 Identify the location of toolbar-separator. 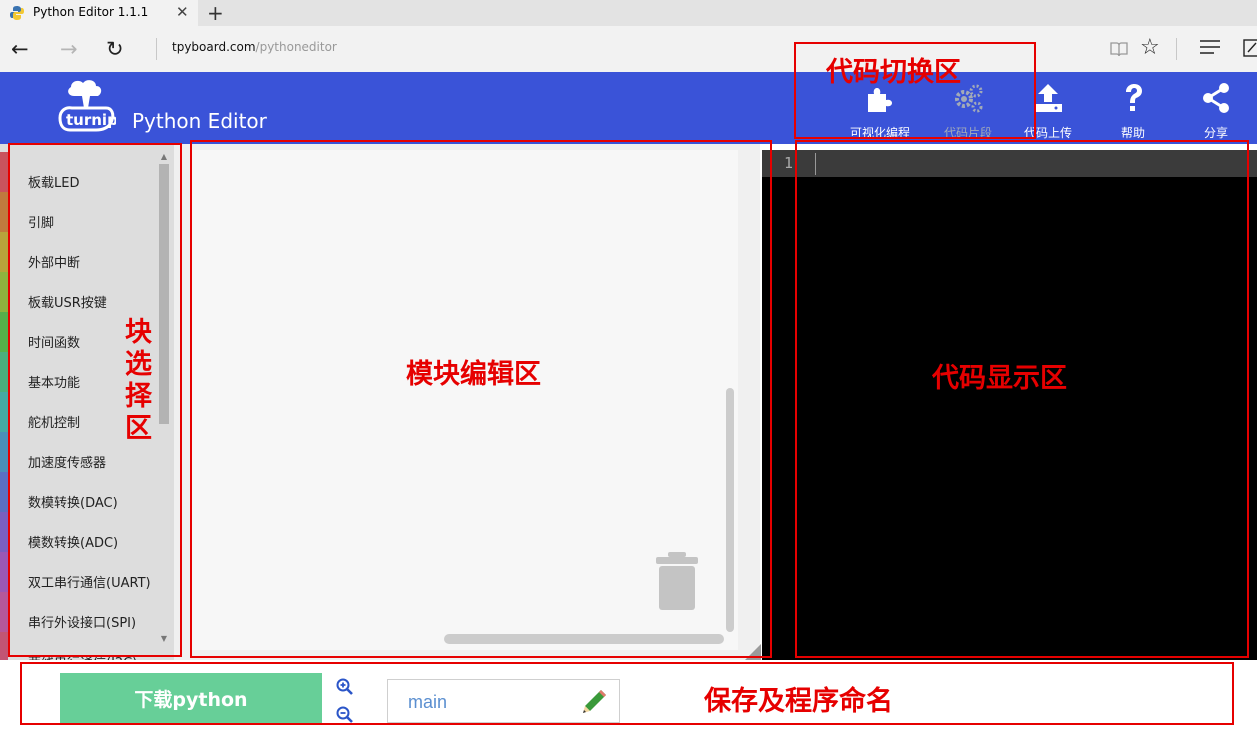
(1176, 49).